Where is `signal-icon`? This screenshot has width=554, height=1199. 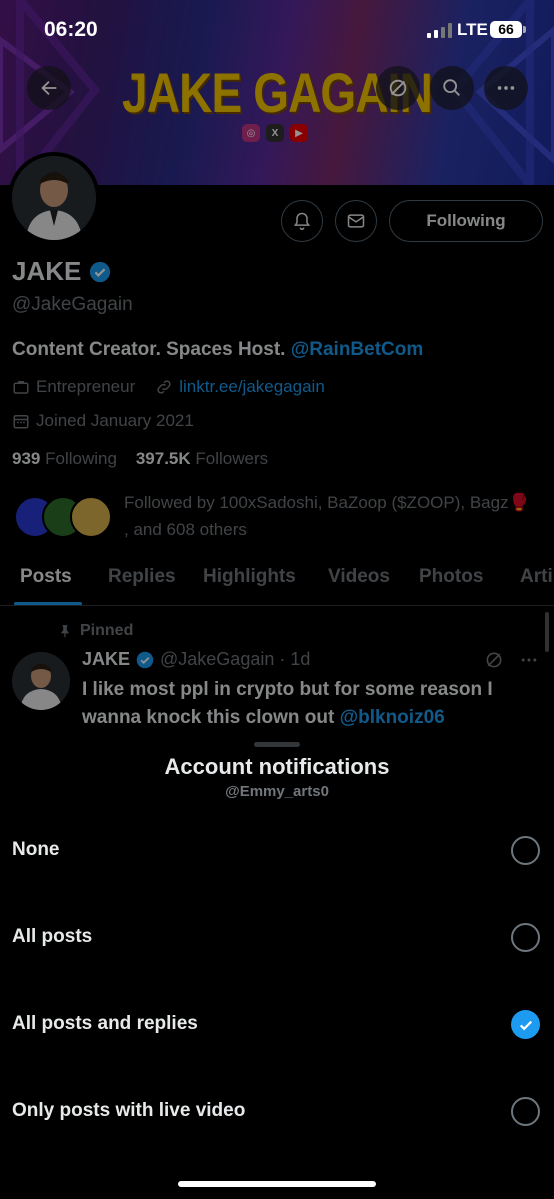 signal-icon is located at coordinates (440, 30).